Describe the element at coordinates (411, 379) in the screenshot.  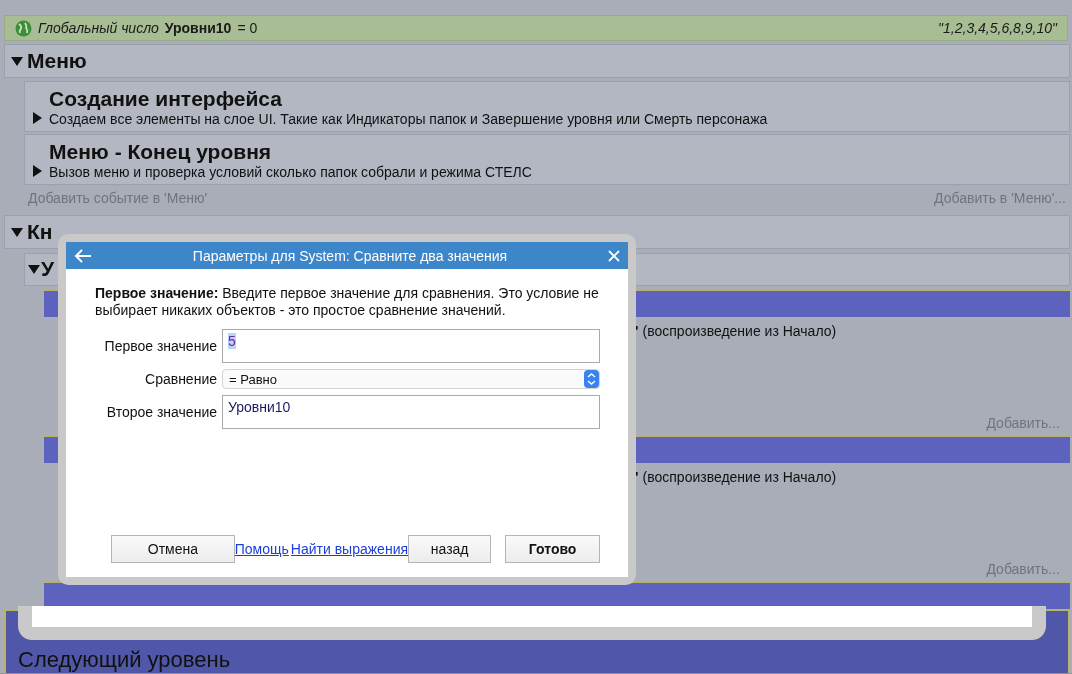
I see `comparison-select: = Равно` at that location.